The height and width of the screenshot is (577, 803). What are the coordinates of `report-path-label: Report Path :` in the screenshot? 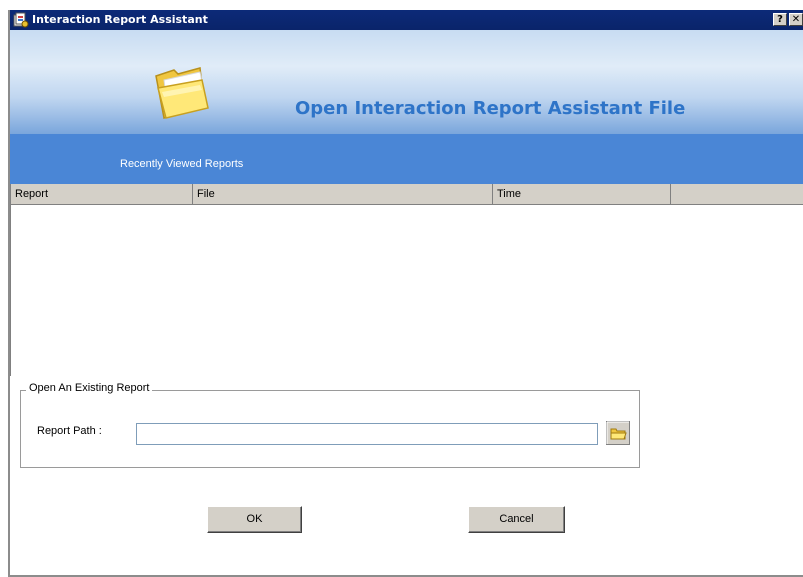 It's located at (69, 431).